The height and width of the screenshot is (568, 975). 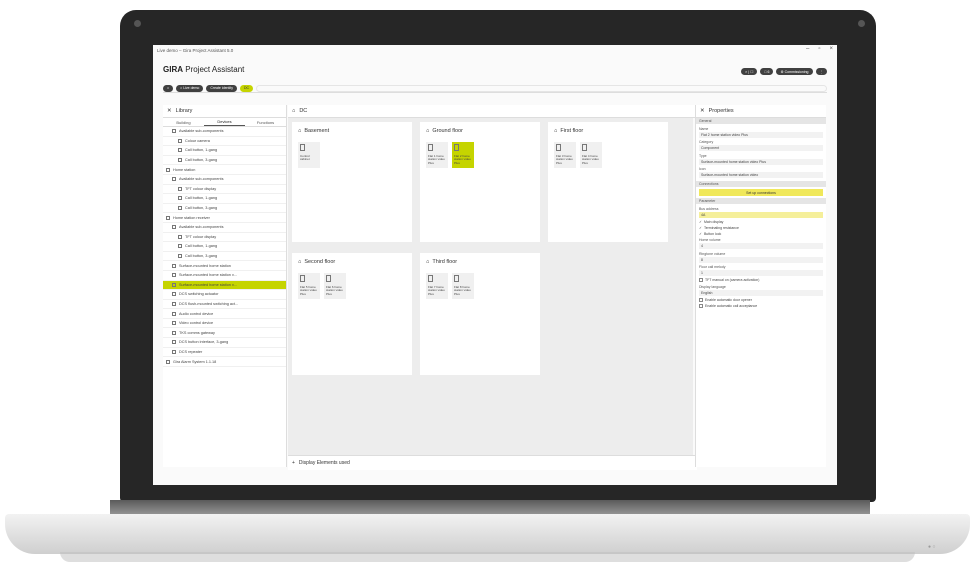 What do you see at coordinates (761, 214) in the screenshot?
I see `bus-address-field: 4A` at bounding box center [761, 214].